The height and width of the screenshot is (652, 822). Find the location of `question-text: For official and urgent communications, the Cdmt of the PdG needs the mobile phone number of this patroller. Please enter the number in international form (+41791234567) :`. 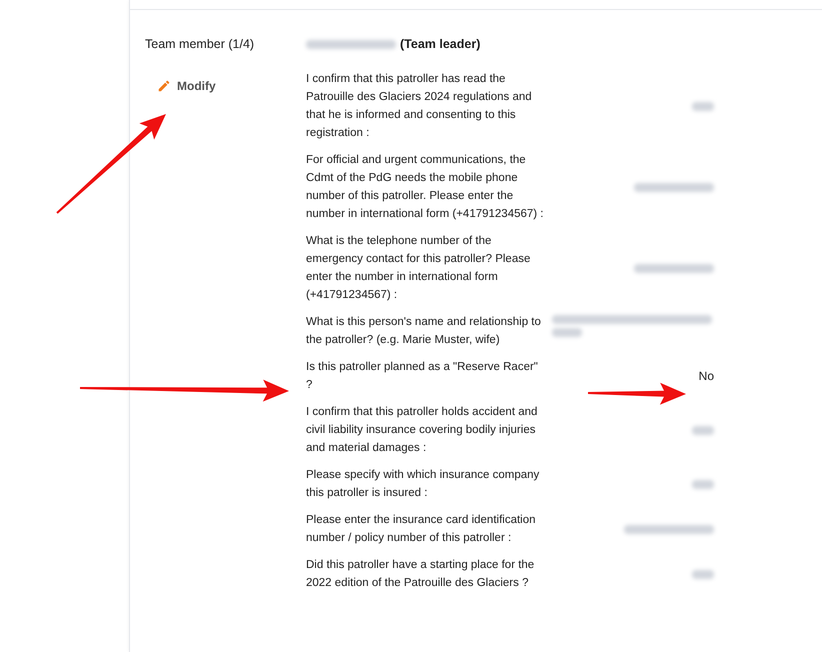

question-text: For official and urgent communications, the Cdmt of the PdG needs the mobile phone number of this patroller. Please enter the number in international form (+41791234567) : is located at coordinates (425, 187).